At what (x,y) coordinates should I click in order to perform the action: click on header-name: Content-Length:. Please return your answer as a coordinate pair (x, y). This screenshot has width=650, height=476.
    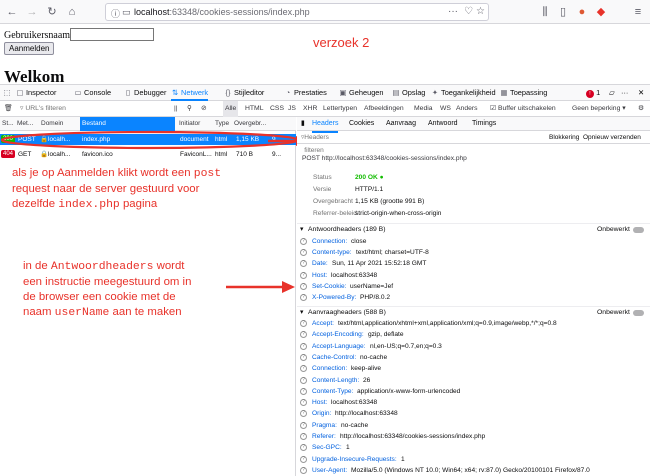
    Looking at the image, I should click on (336, 380).